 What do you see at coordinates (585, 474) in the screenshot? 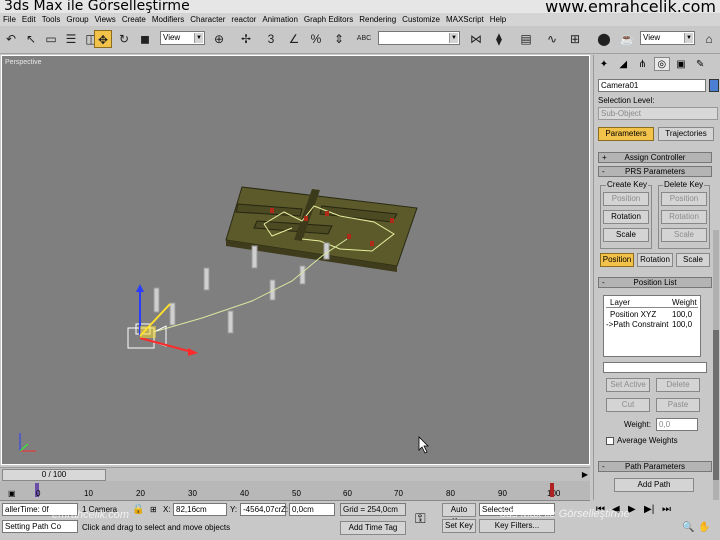
I see `chevron-right-icon: ▶` at bounding box center [585, 474].